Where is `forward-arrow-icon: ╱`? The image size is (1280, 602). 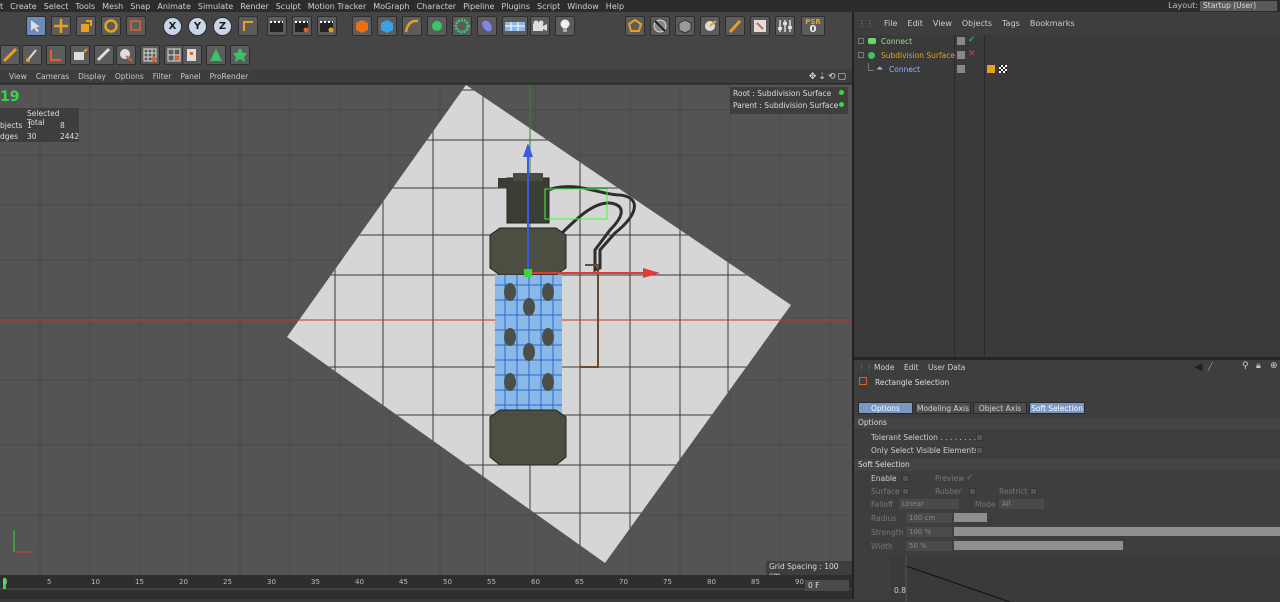 forward-arrow-icon: ╱ is located at coordinates (1210, 366).